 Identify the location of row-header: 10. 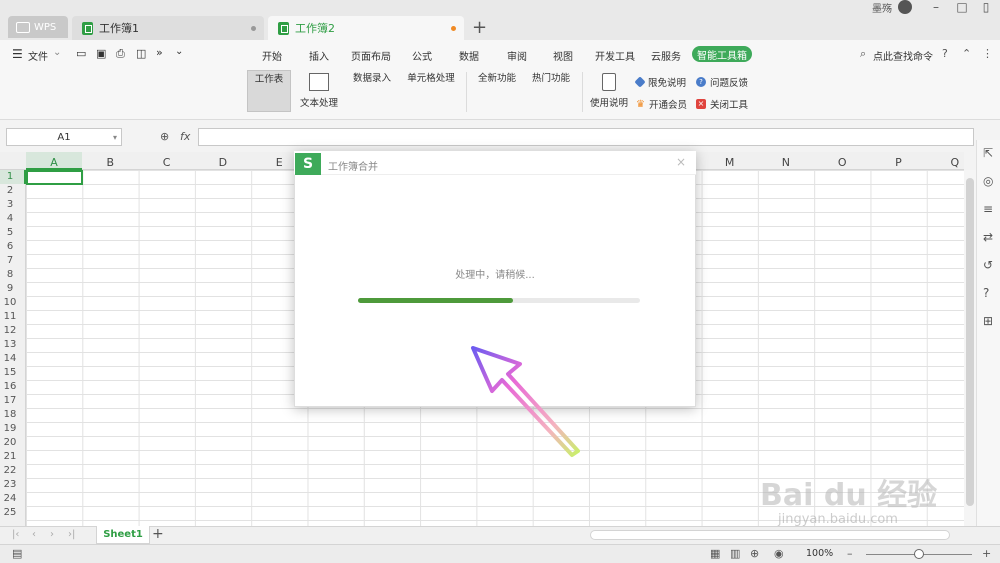
(10, 302).